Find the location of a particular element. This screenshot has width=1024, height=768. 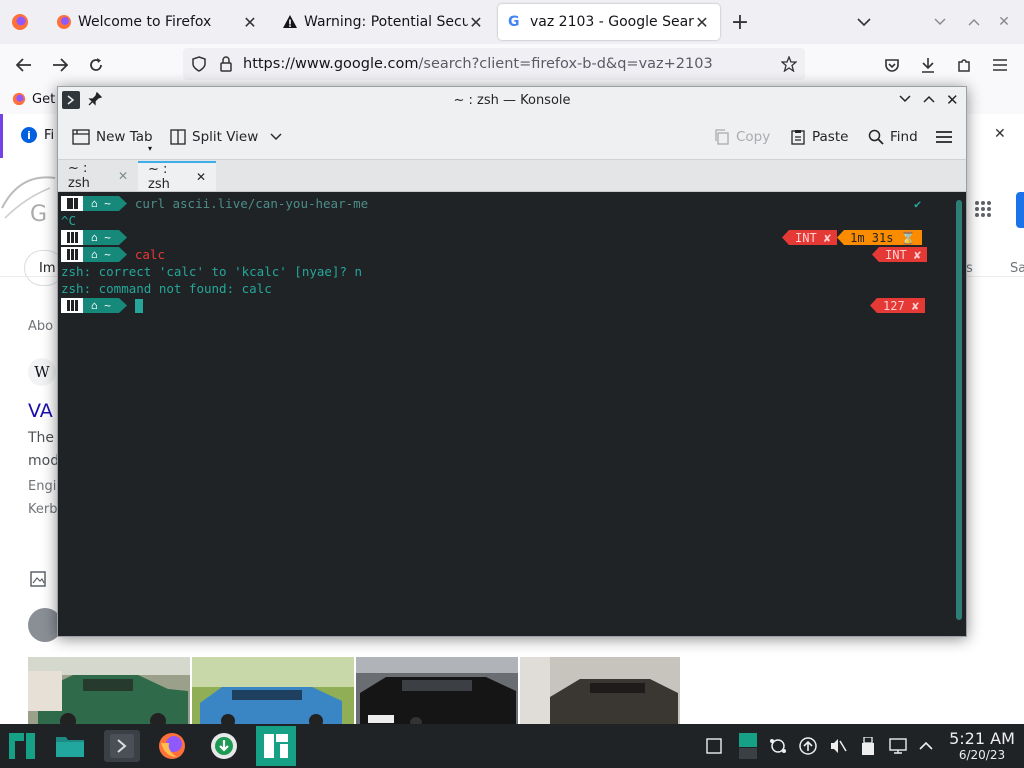

car-photo-dark is located at coordinates (600, 691).